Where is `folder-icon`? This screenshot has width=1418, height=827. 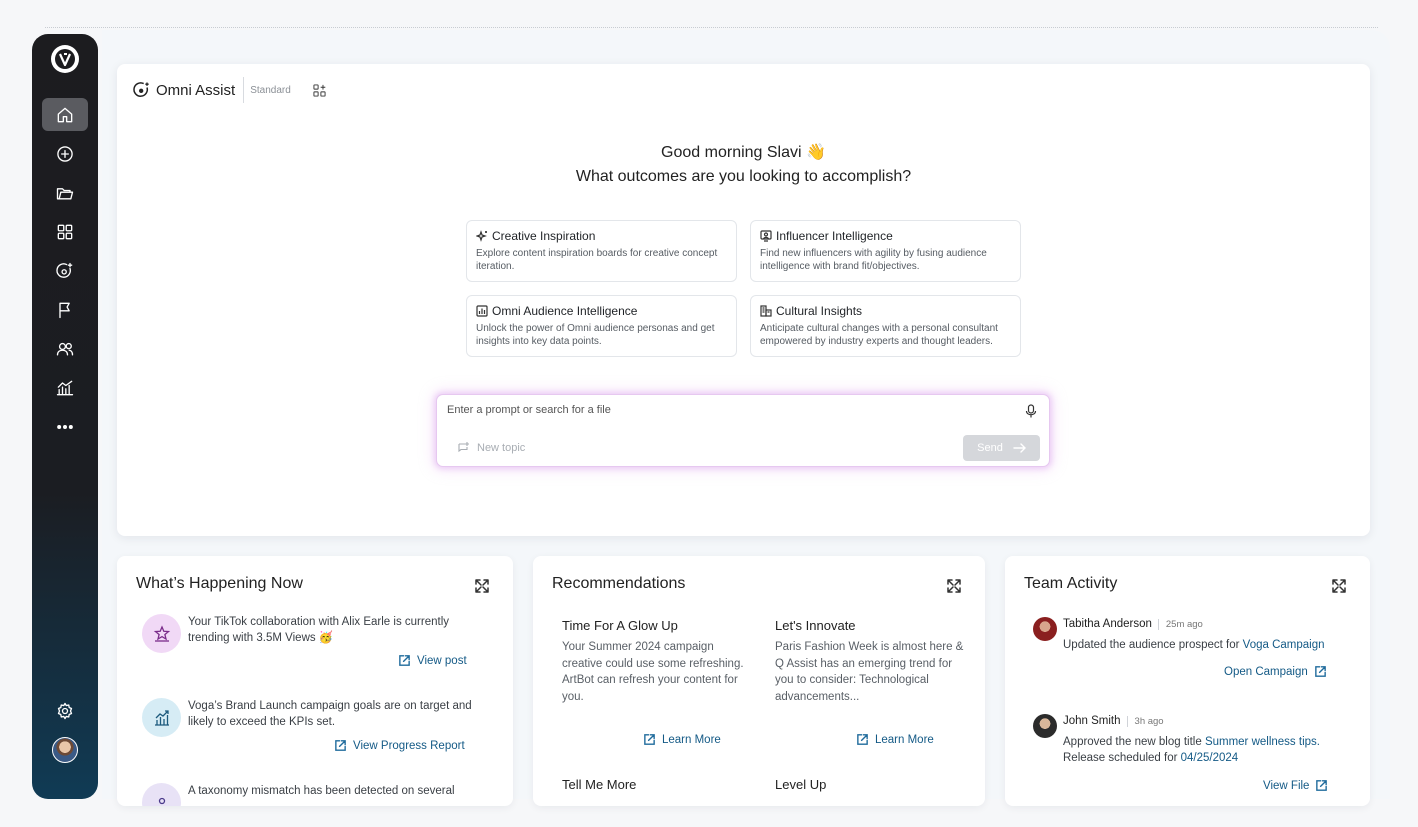 folder-icon is located at coordinates (65, 192).